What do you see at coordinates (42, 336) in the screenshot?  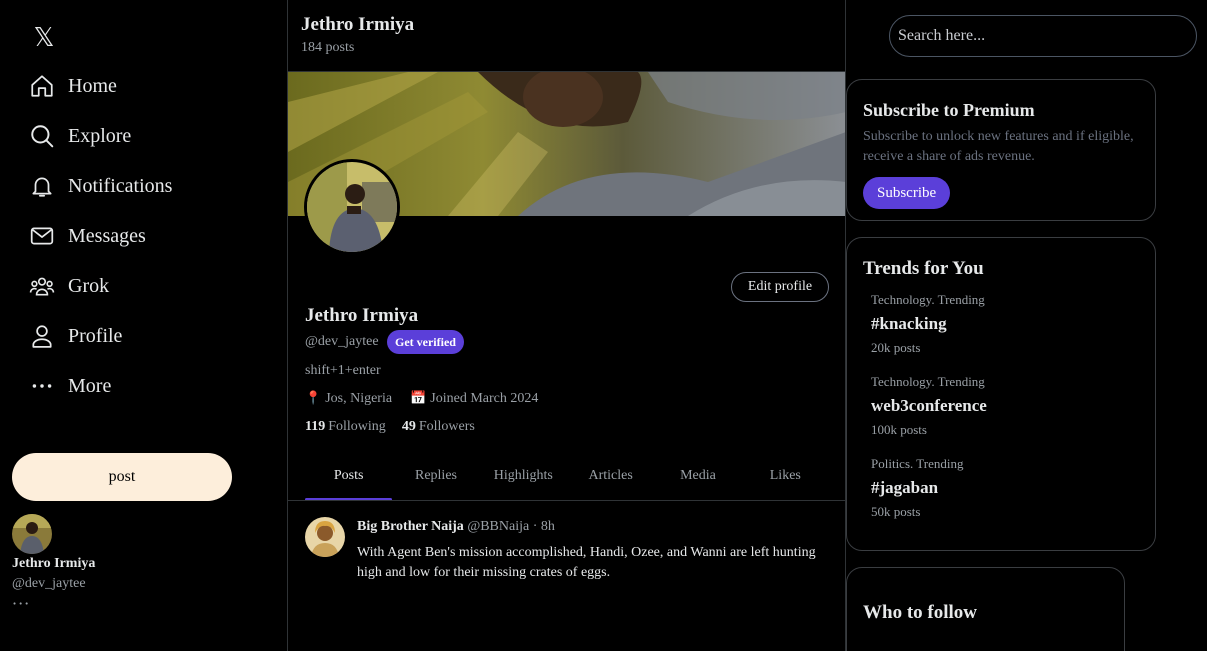 I see `user-icon` at bounding box center [42, 336].